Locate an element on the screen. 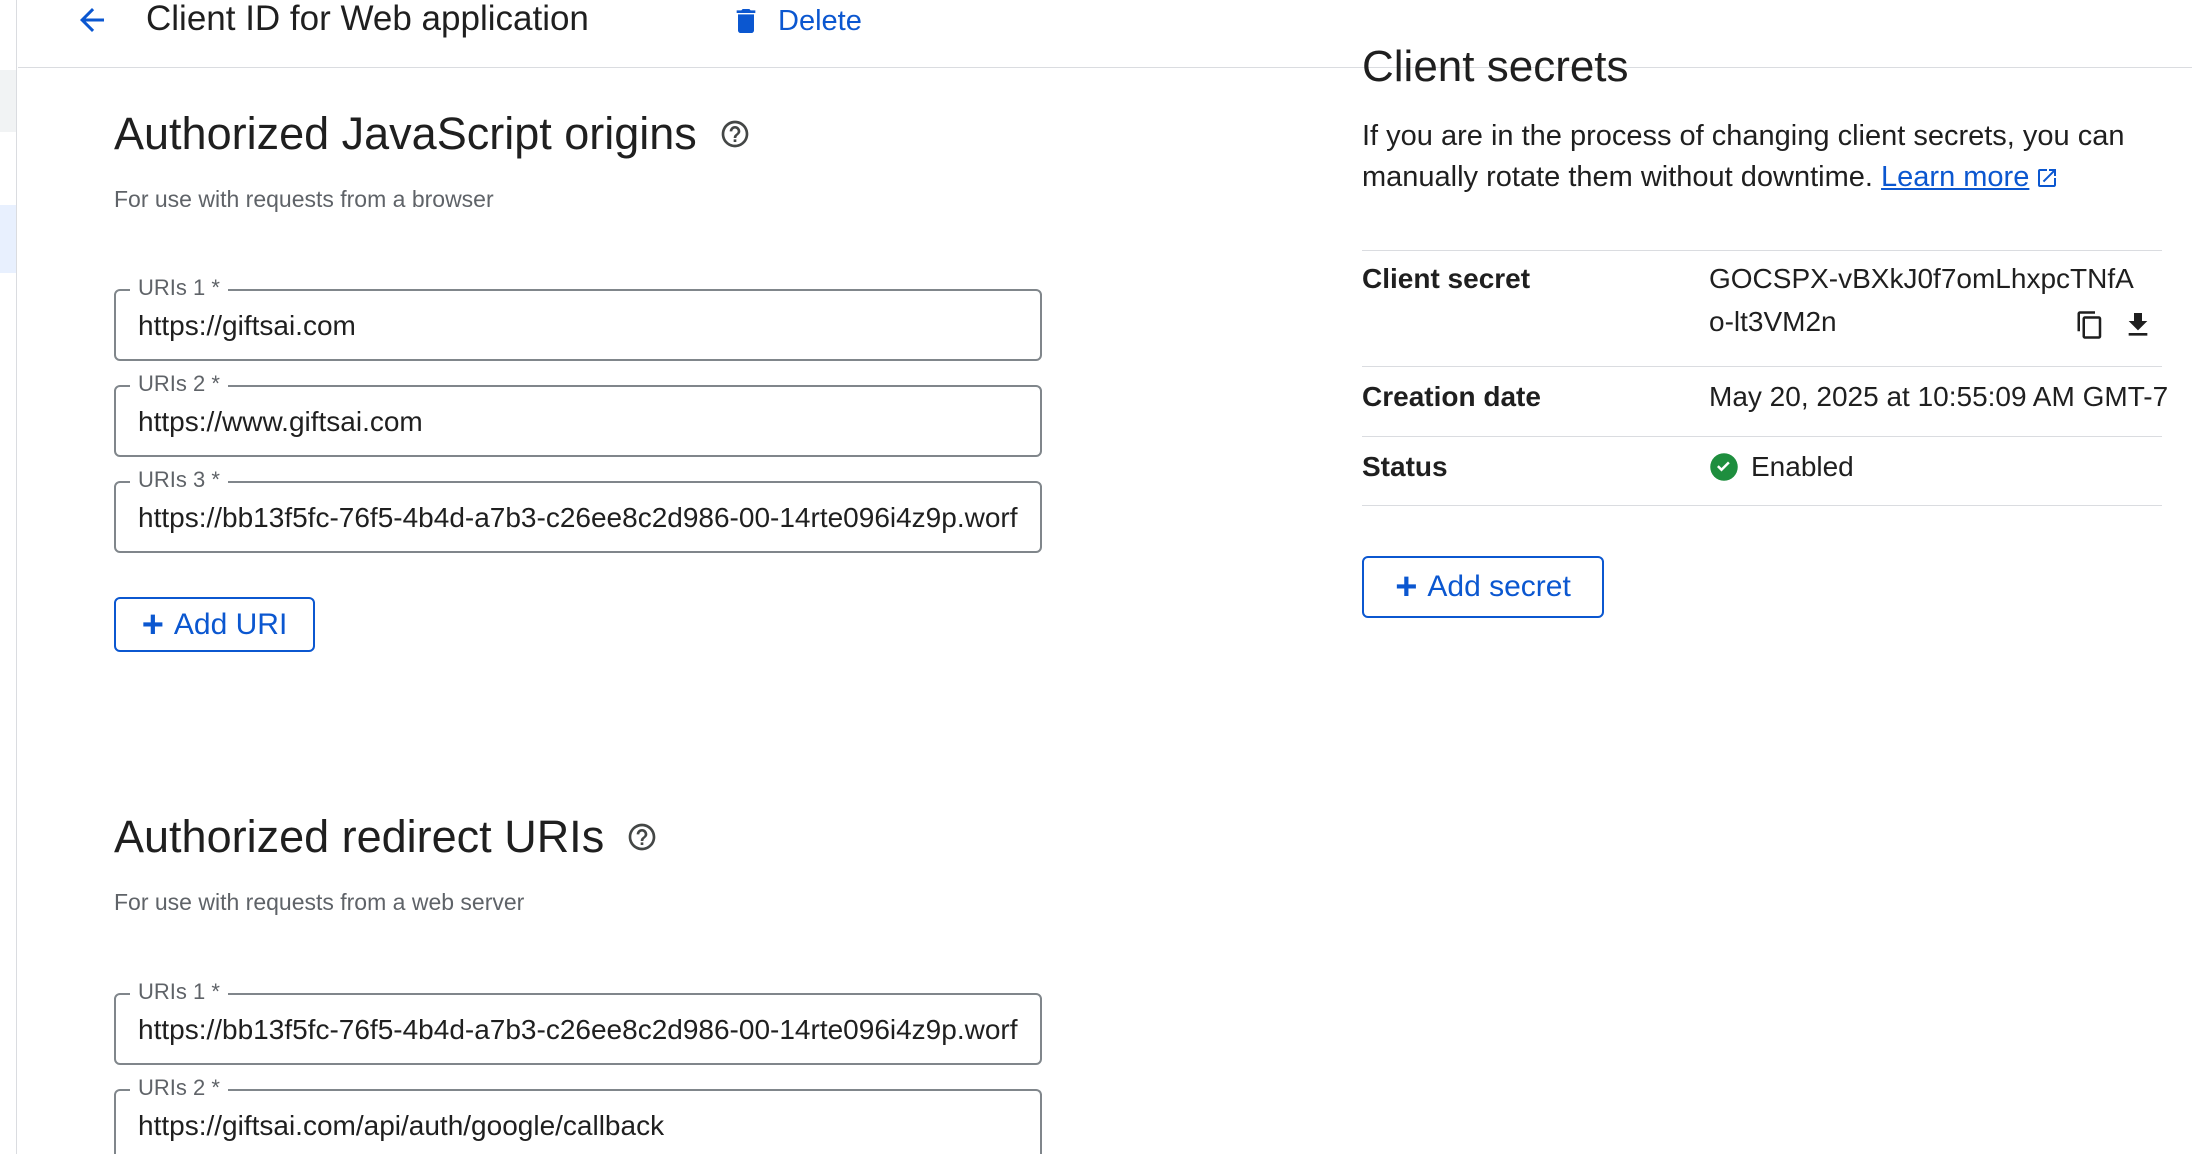  js-origins-subtitle: For use with requests from a browser is located at coordinates (304, 199).